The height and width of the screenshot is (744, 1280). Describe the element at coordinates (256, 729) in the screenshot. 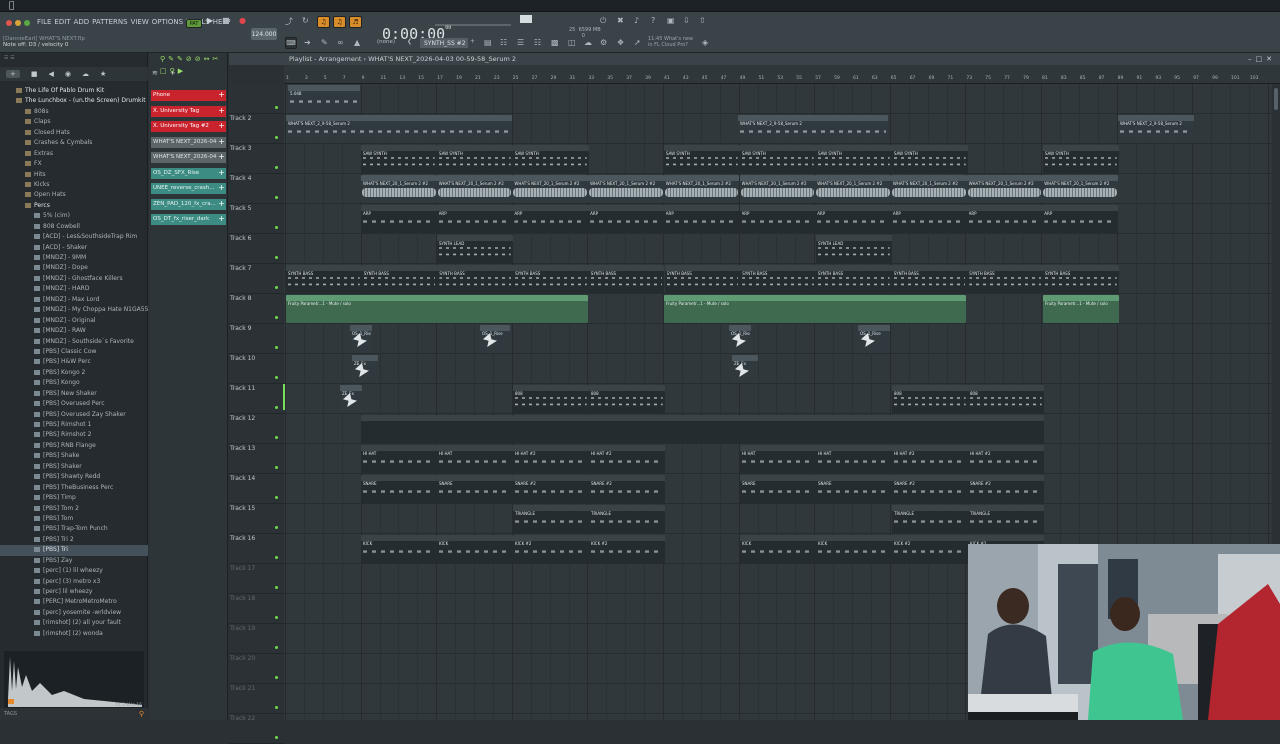

I see `track-header: Track 22` at that location.